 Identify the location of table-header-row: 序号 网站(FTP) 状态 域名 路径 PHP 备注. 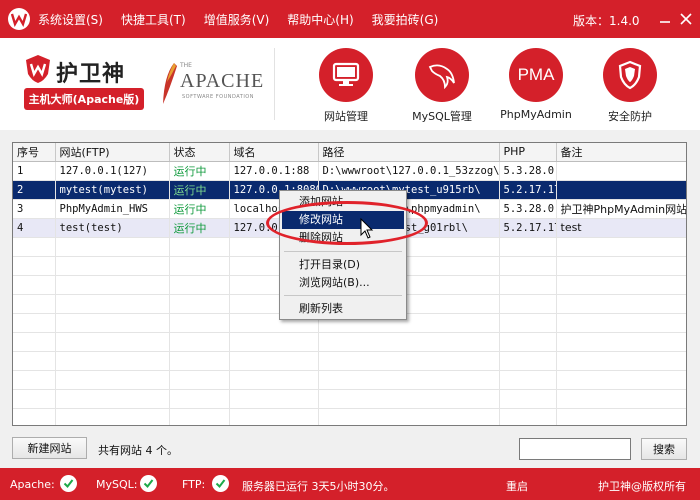
(349, 152).